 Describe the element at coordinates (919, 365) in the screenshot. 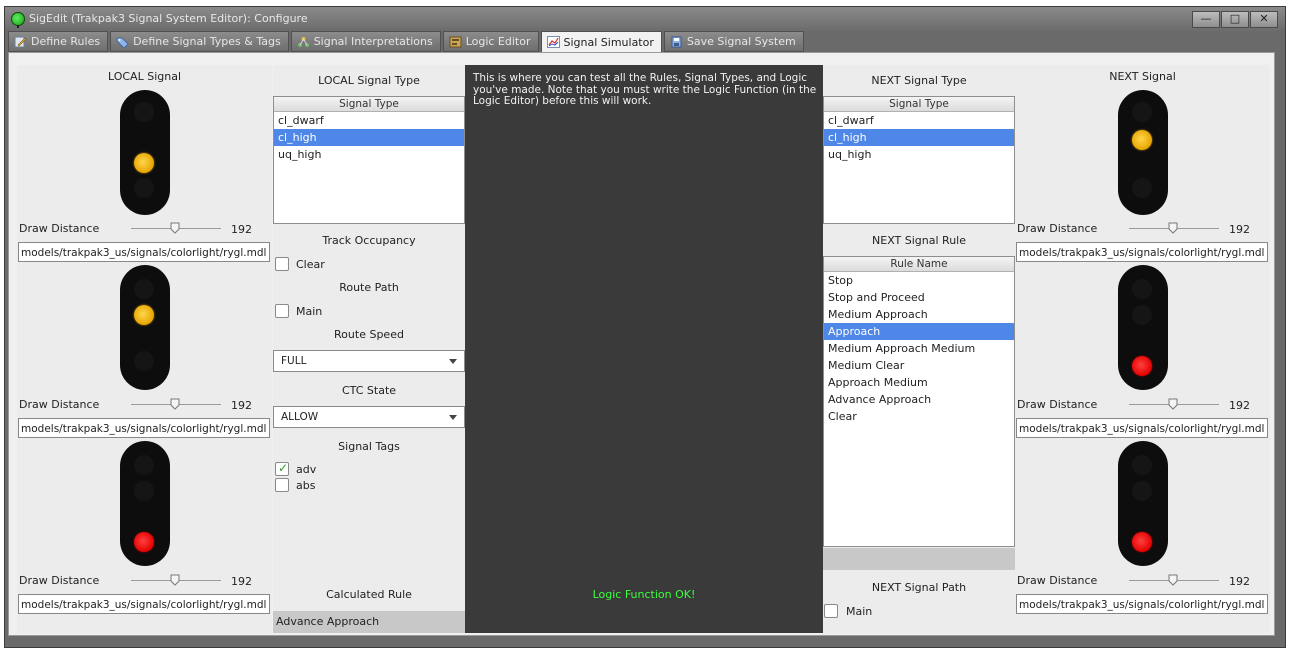

I see `list-item: Medium Clear` at that location.